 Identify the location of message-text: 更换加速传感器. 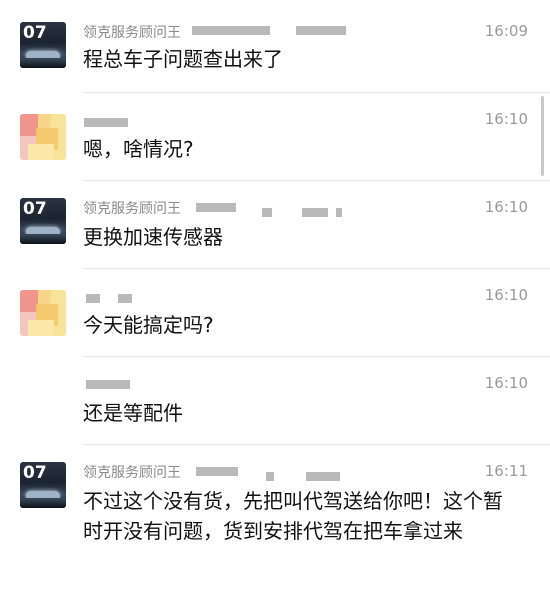
(301, 237).